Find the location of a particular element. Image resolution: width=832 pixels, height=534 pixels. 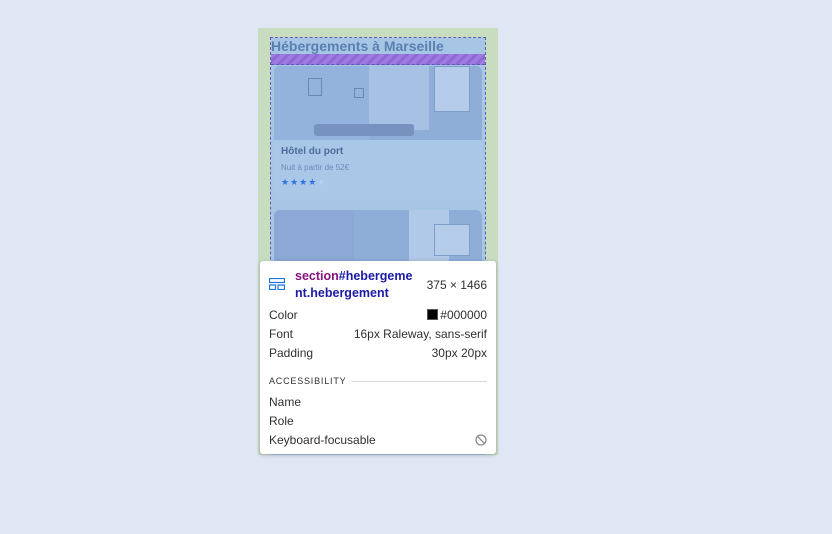

margin-highlight is located at coordinates (378, 59).